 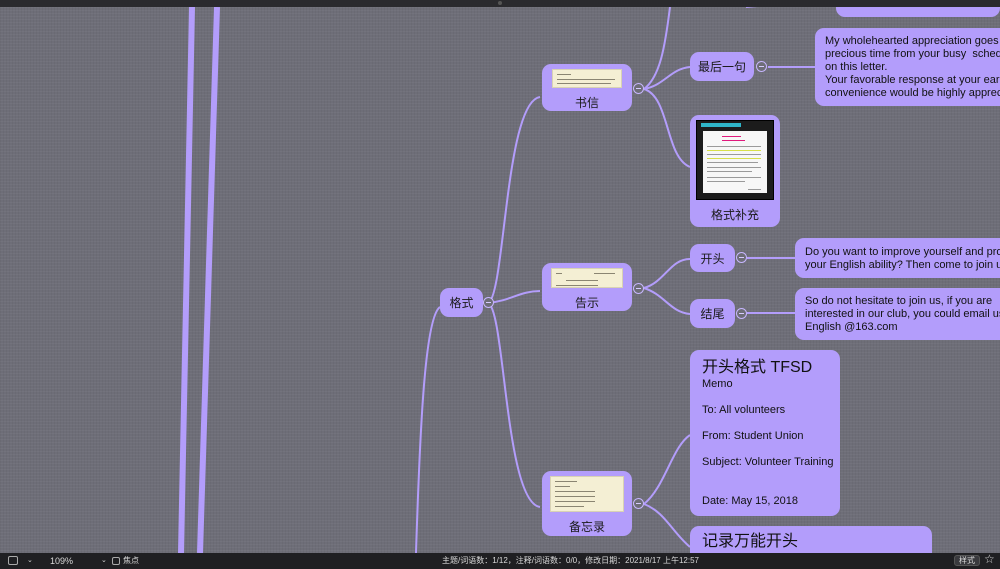 I want to click on last-sentence-node: 最后一句, so click(x=722, y=66).